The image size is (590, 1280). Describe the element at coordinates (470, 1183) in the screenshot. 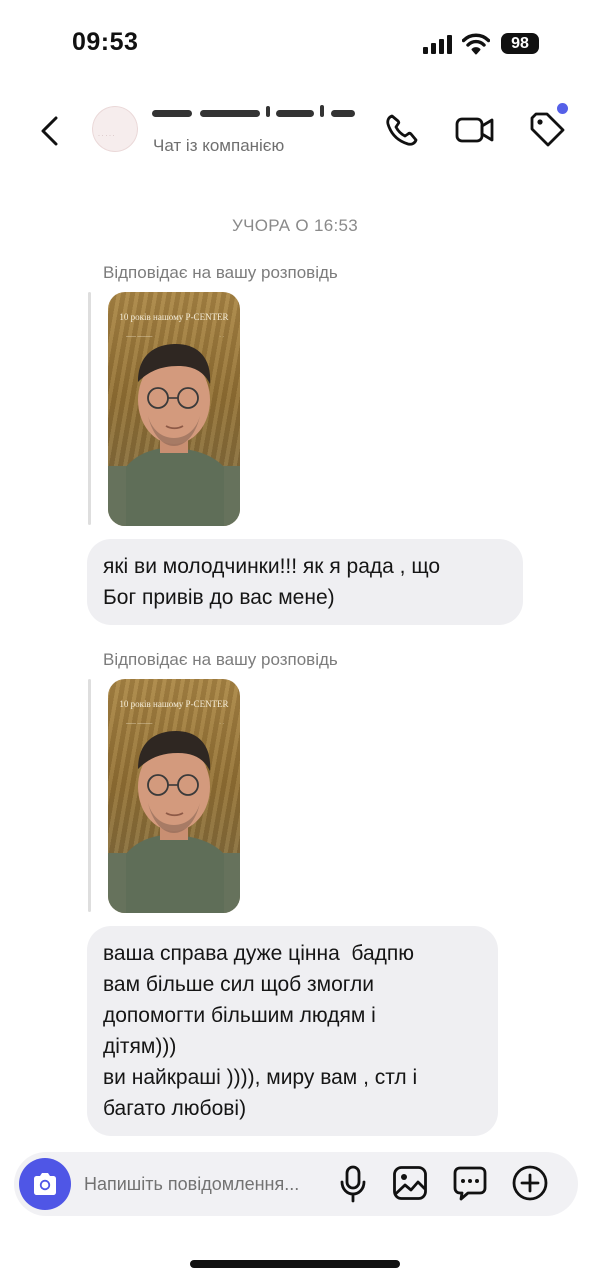

I see `sticker-icon` at that location.